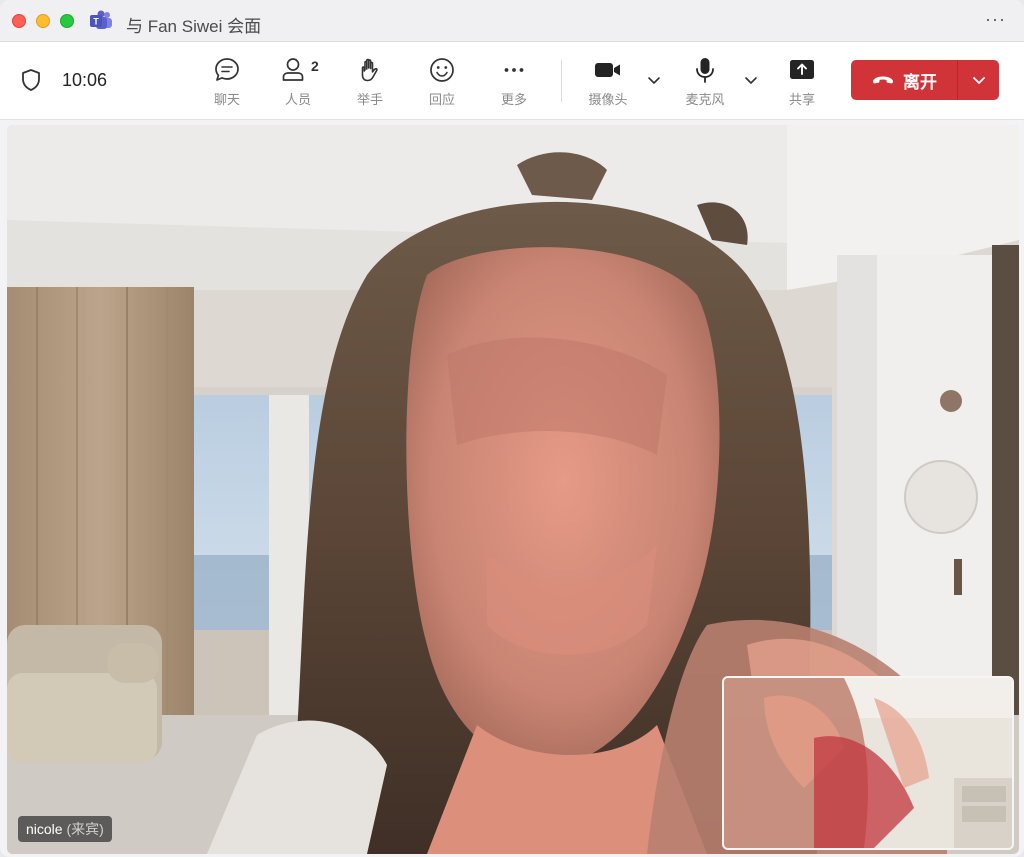 This screenshot has width=1024, height=857. What do you see at coordinates (802, 69) in the screenshot?
I see `share-icon` at bounding box center [802, 69].